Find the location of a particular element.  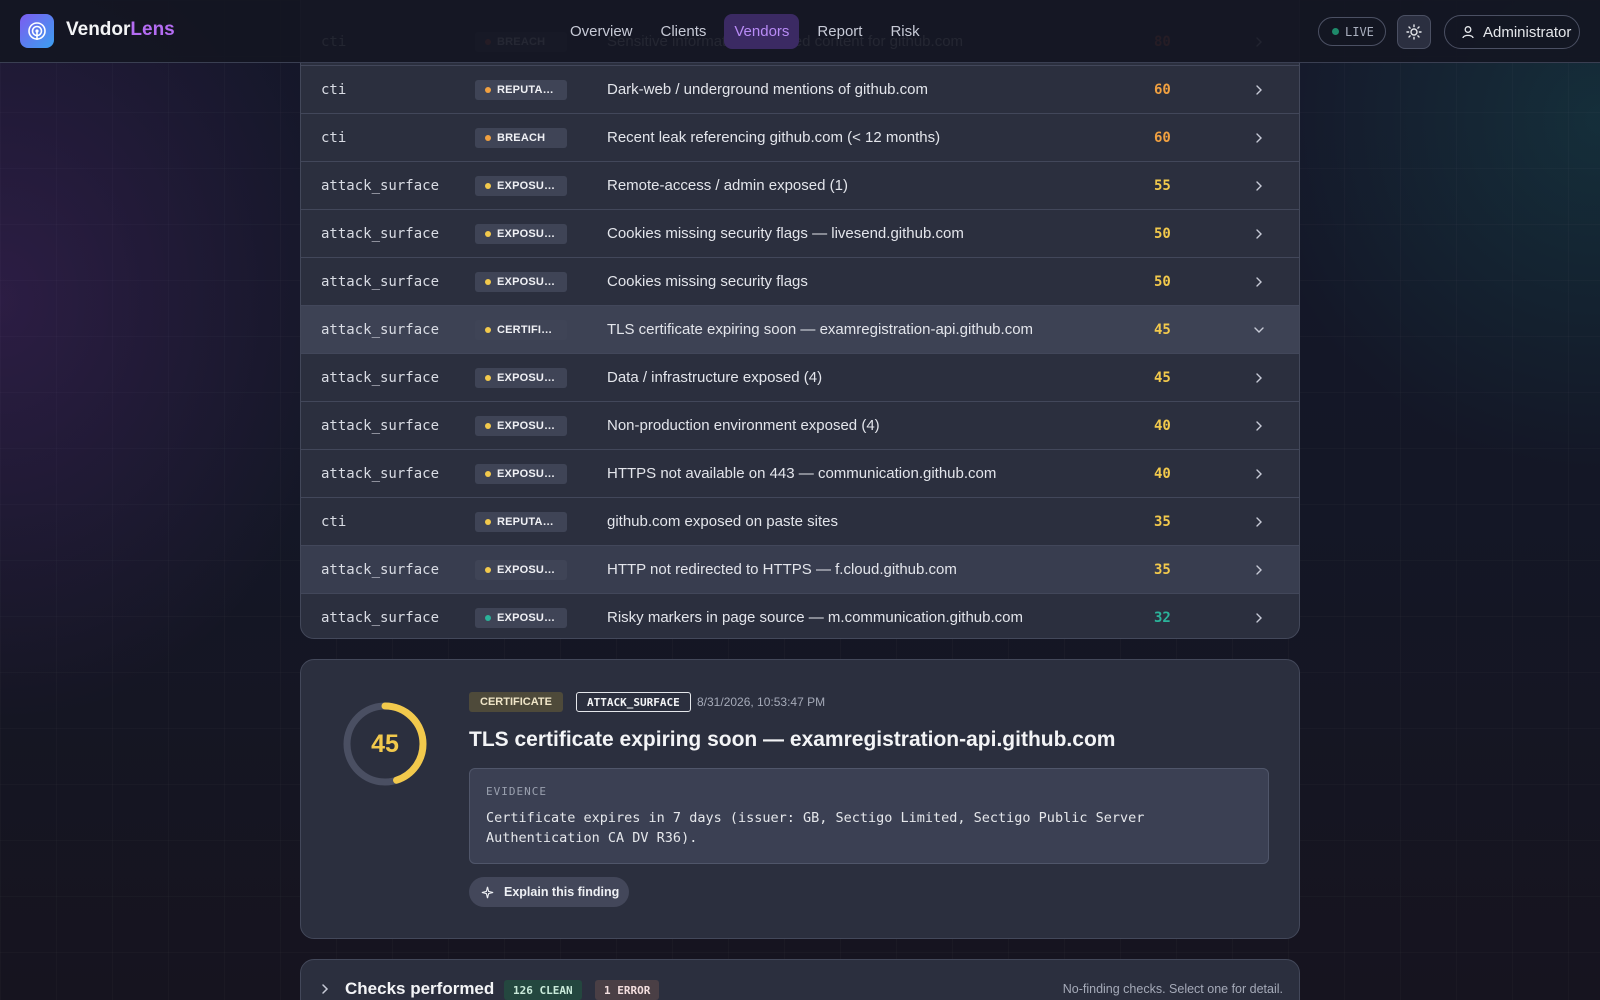

main-nav: Overview Clients Vendors Report Risk is located at coordinates (745, 31).